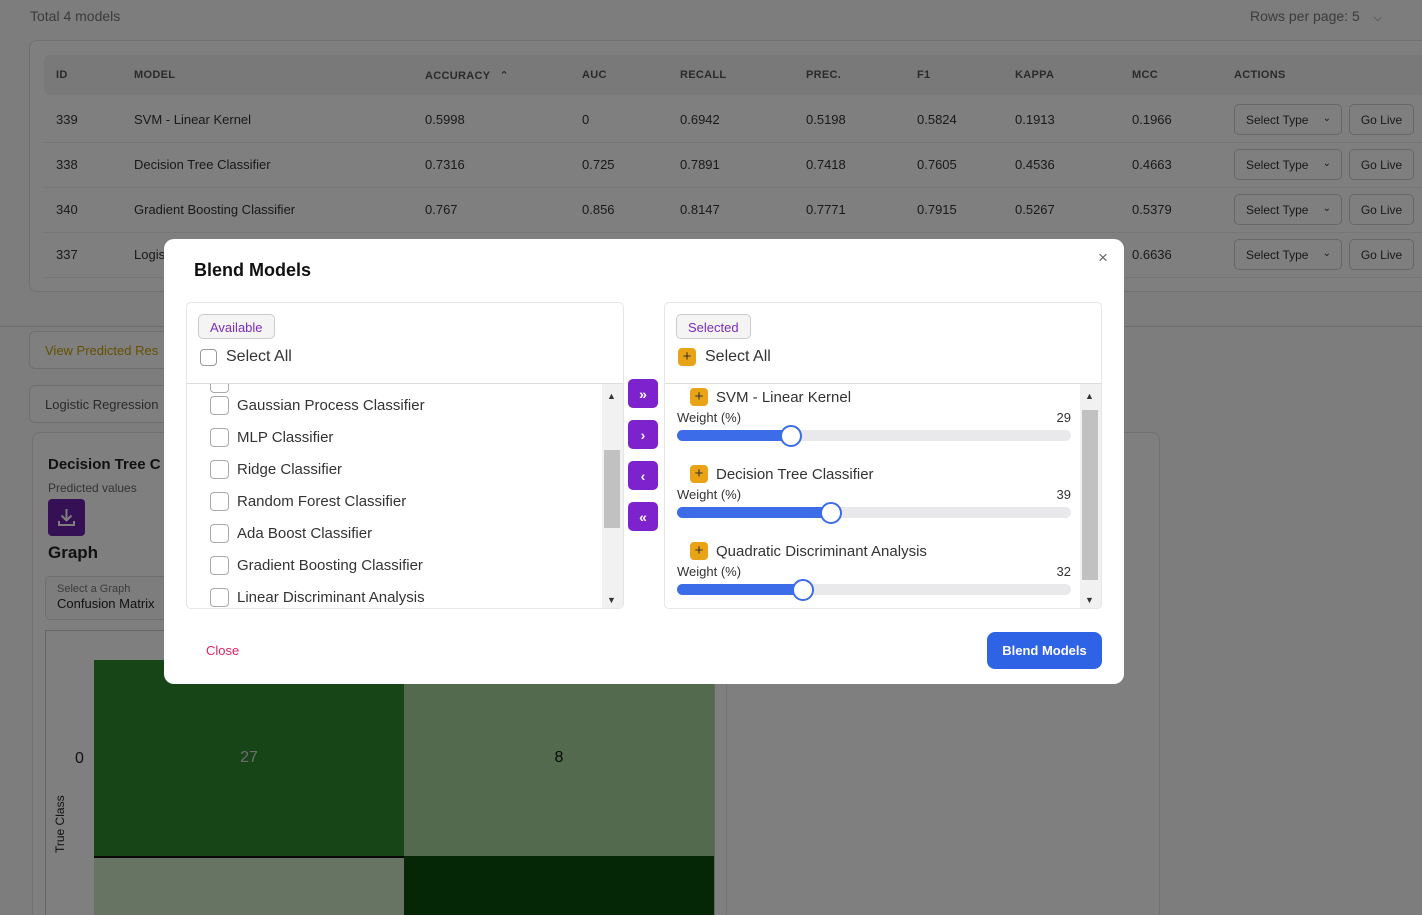 Image resolution: width=1422 pixels, height=915 pixels. I want to click on available-item: Random Forest Classifier, so click(308, 501).